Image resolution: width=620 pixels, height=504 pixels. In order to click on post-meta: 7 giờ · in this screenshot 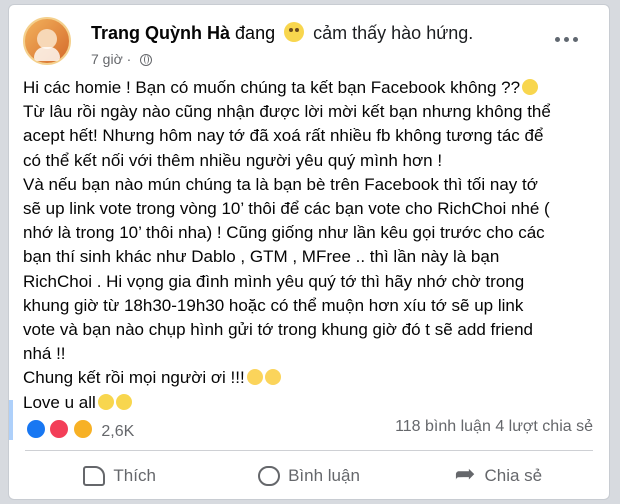, I will do `click(122, 59)`.